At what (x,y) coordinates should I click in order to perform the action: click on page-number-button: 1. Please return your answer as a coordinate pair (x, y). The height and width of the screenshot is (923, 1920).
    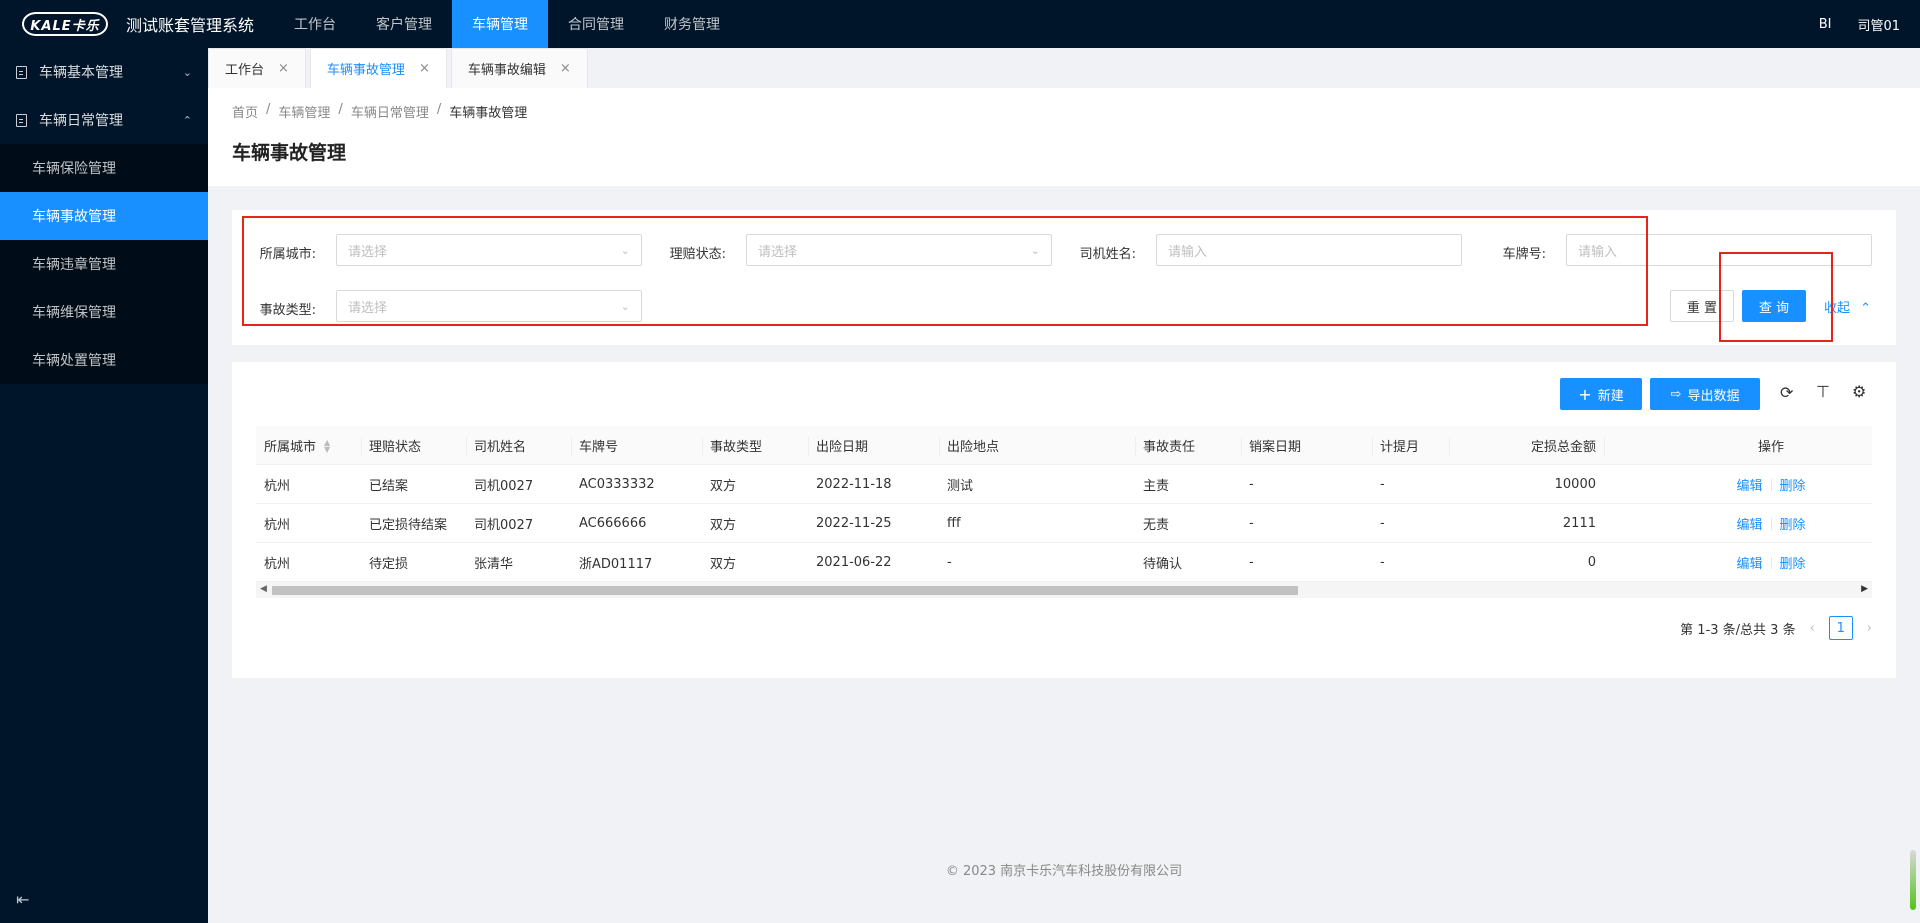
    Looking at the image, I should click on (1840, 628).